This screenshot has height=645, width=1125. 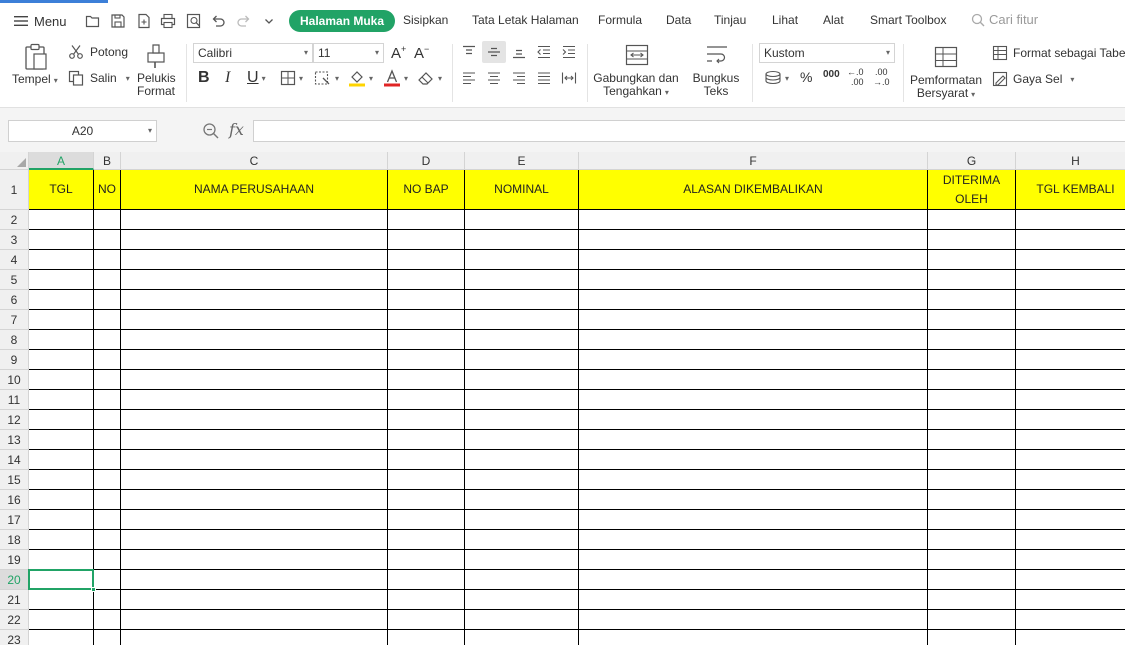 I want to click on tab-data: Data, so click(x=678, y=20).